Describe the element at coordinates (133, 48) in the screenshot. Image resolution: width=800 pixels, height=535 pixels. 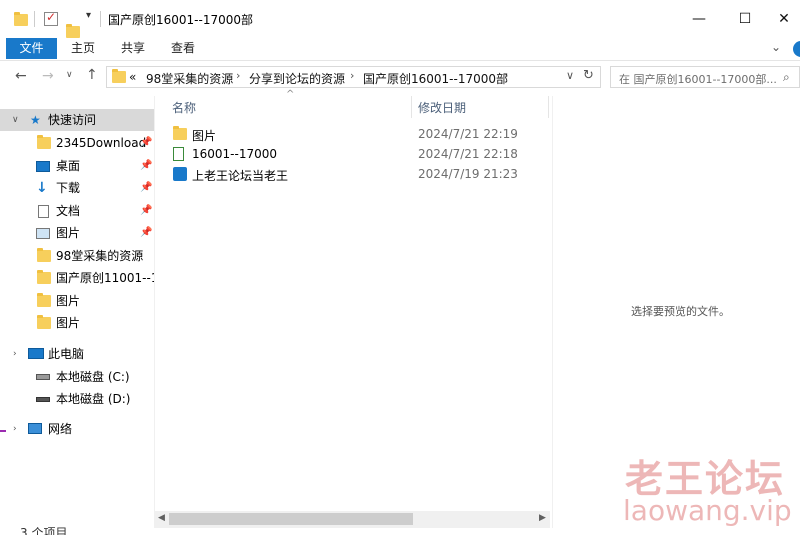
I see `tab-share: 共享` at that location.